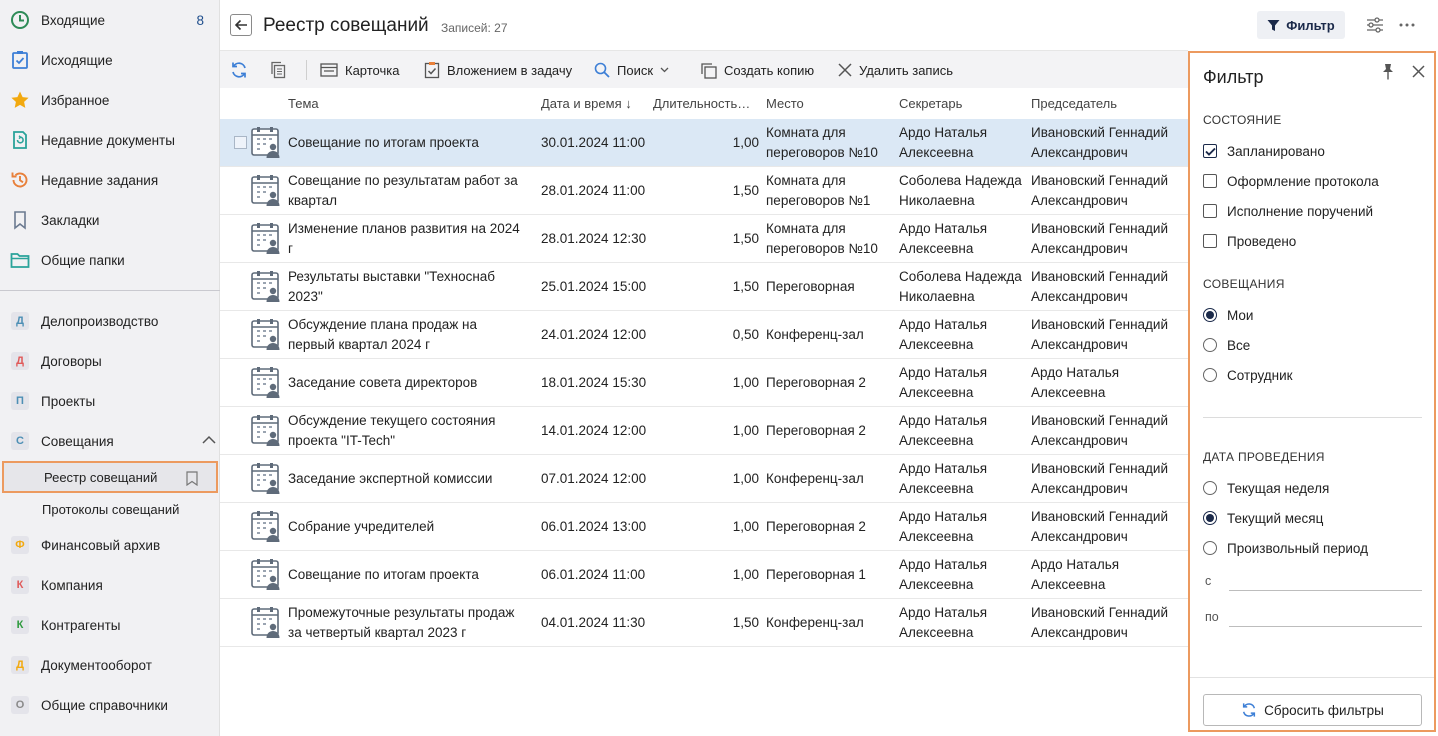 This screenshot has width=1438, height=736. What do you see at coordinates (110, 20) in the screenshot?
I see `sidebar-item-inbox: Входящие 8` at bounding box center [110, 20].